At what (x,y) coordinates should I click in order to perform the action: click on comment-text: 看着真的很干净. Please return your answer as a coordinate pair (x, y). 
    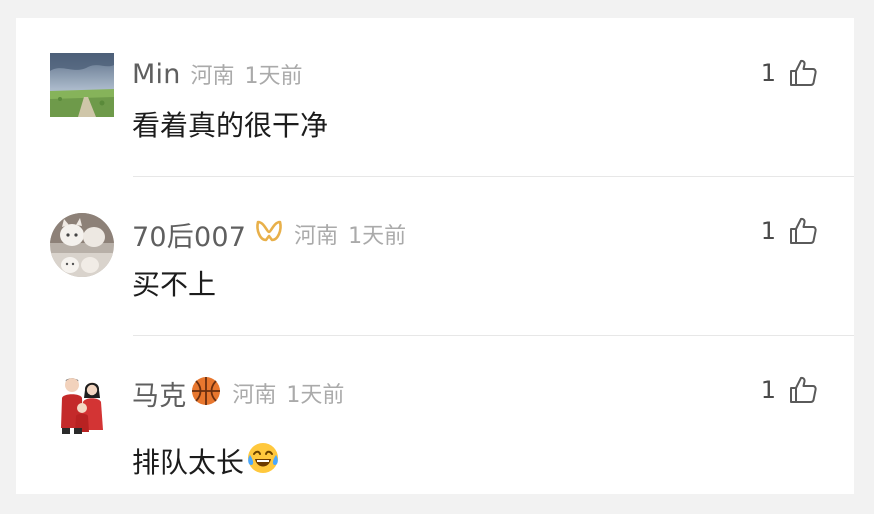
    Looking at the image, I should click on (230, 124).